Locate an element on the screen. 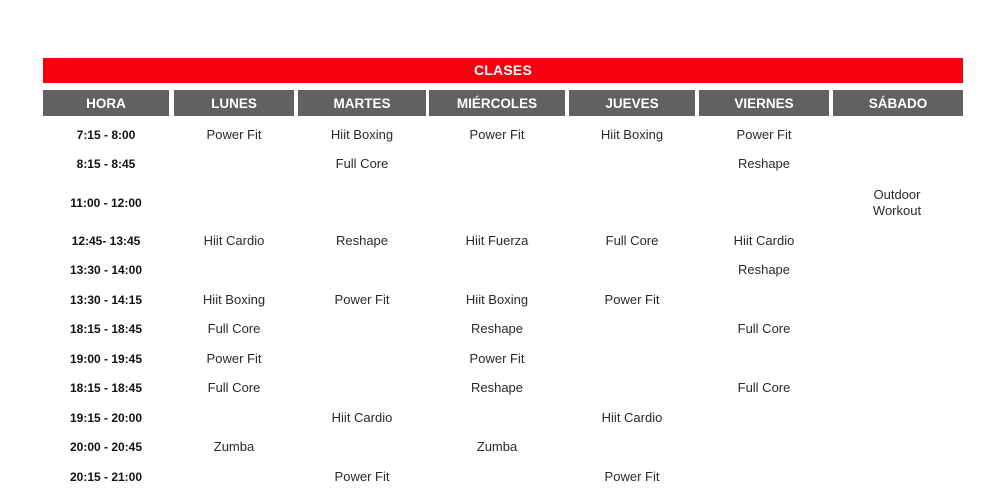 Image resolution: width=1000 pixels, height=500 pixels. schedule-row: 13:30 - 14:00 Reshape is located at coordinates (503, 271).